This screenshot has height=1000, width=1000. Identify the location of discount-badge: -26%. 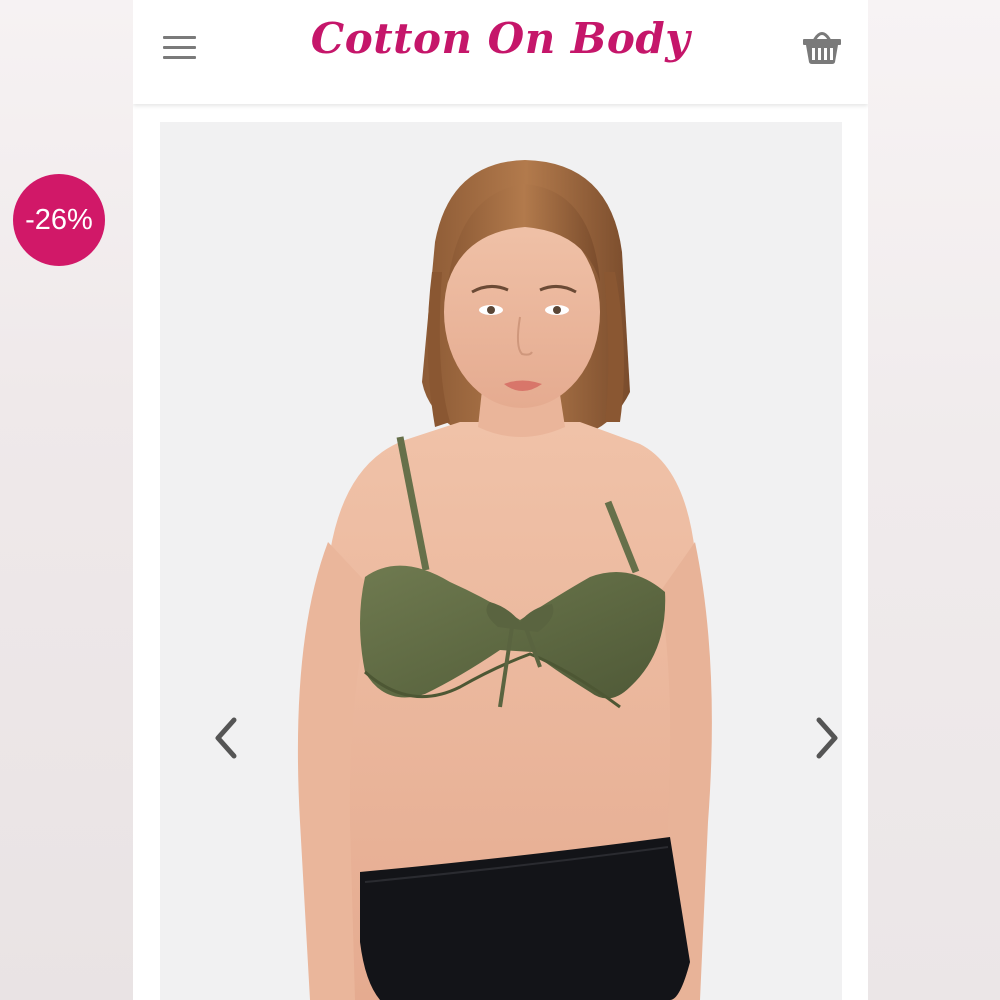
(59, 220).